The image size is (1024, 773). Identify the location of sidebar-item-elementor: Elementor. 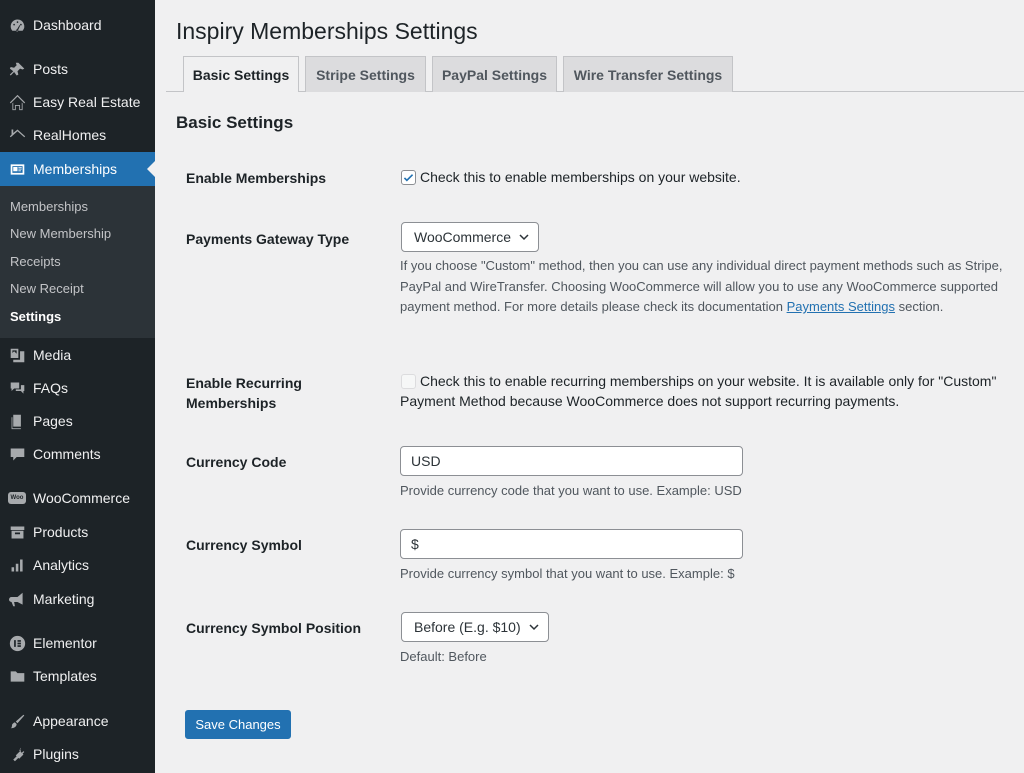
(77, 643).